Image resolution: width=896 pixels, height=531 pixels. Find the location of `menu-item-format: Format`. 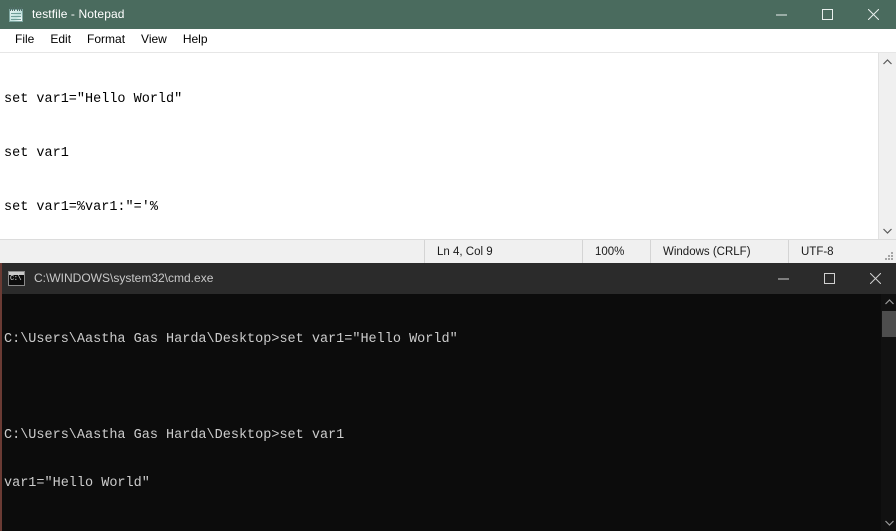

menu-item-format: Format is located at coordinates (106, 40).